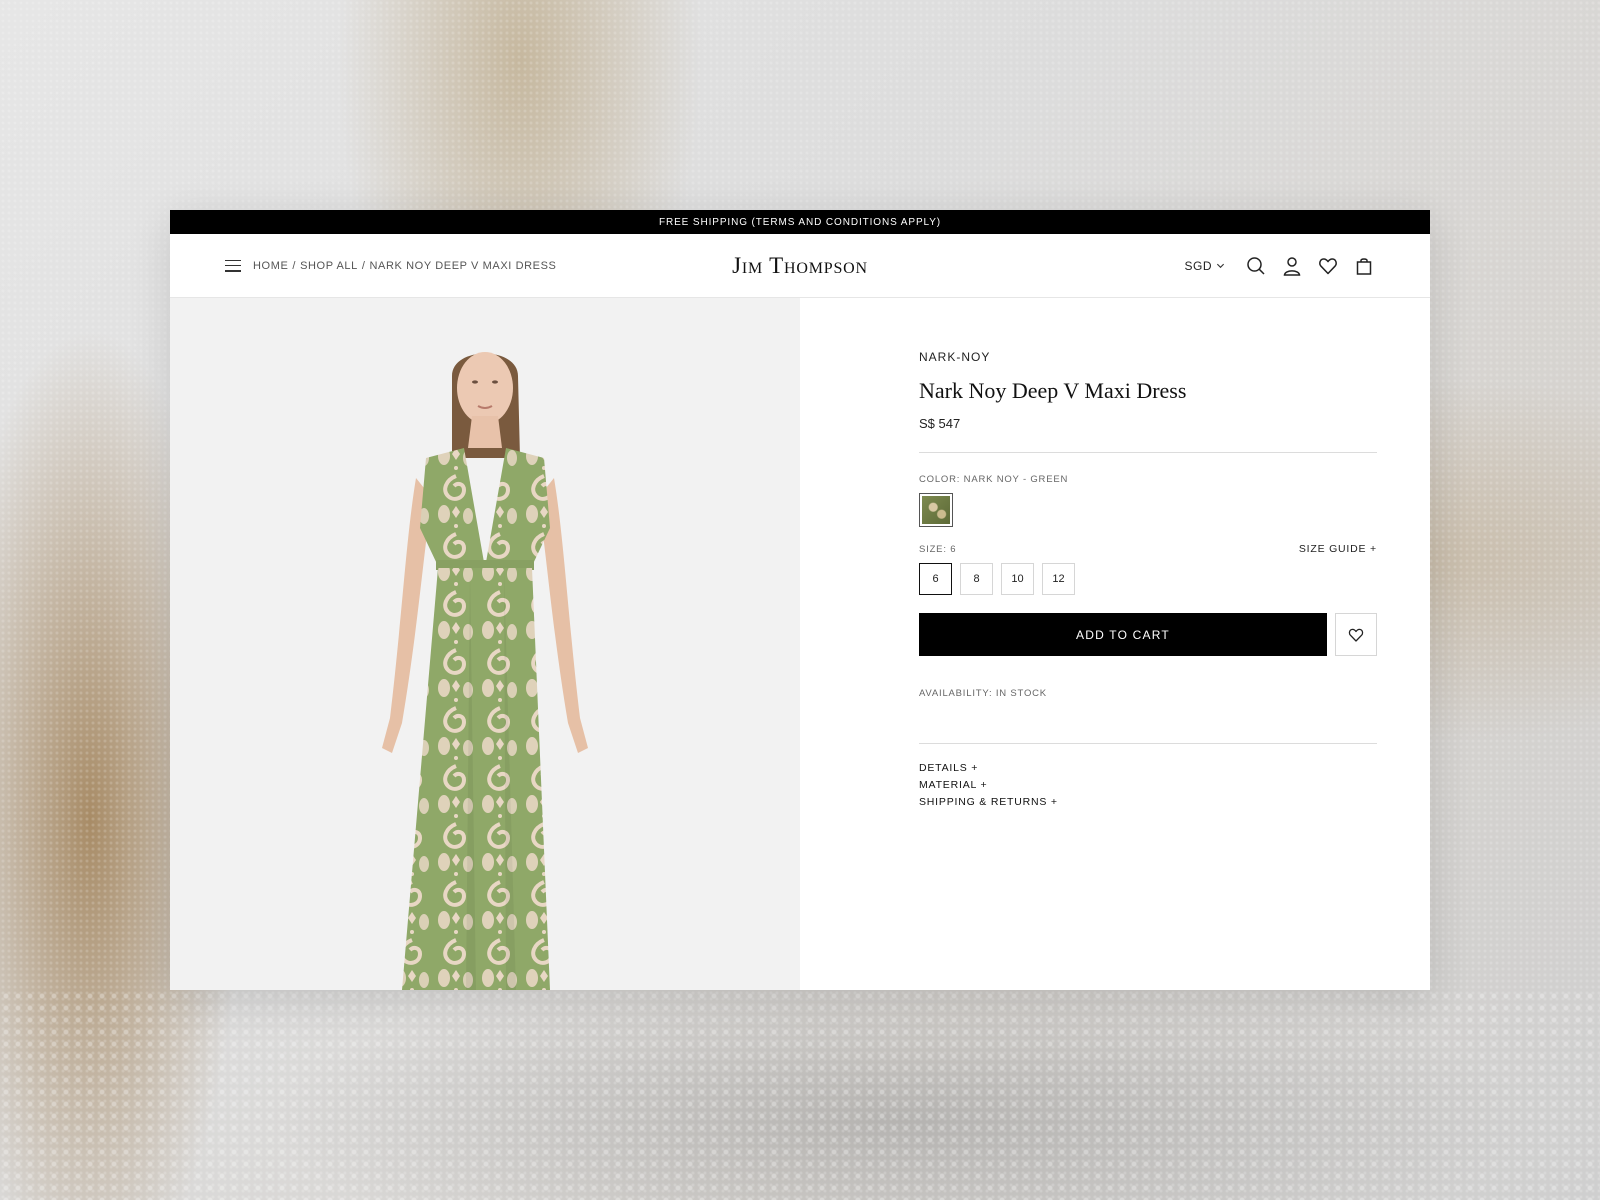 The width and height of the screenshot is (1600, 1200). I want to click on accordion-material: MATERIAL +, so click(1148, 785).